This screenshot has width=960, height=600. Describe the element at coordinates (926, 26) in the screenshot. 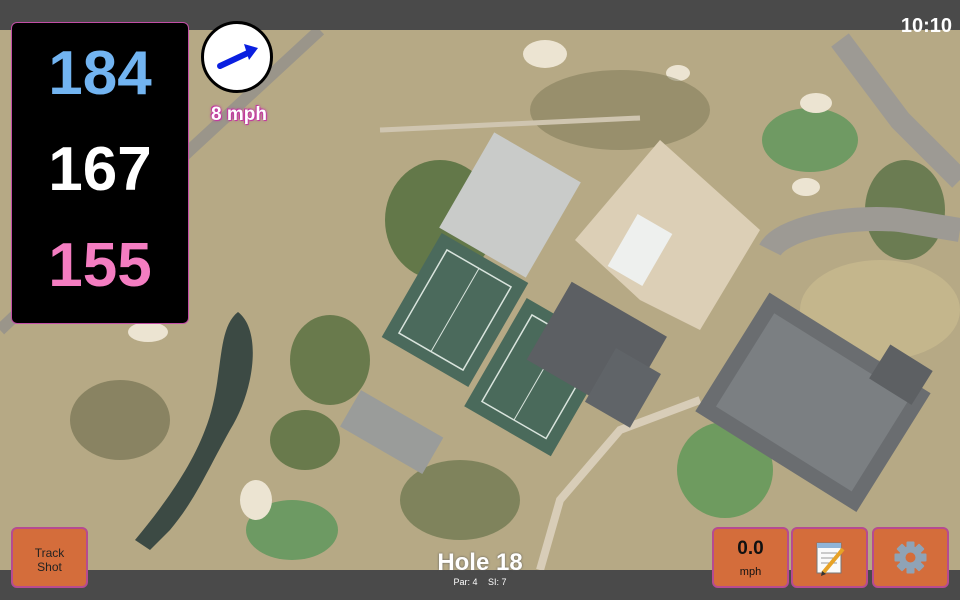

I see `status-time: 10:10` at that location.